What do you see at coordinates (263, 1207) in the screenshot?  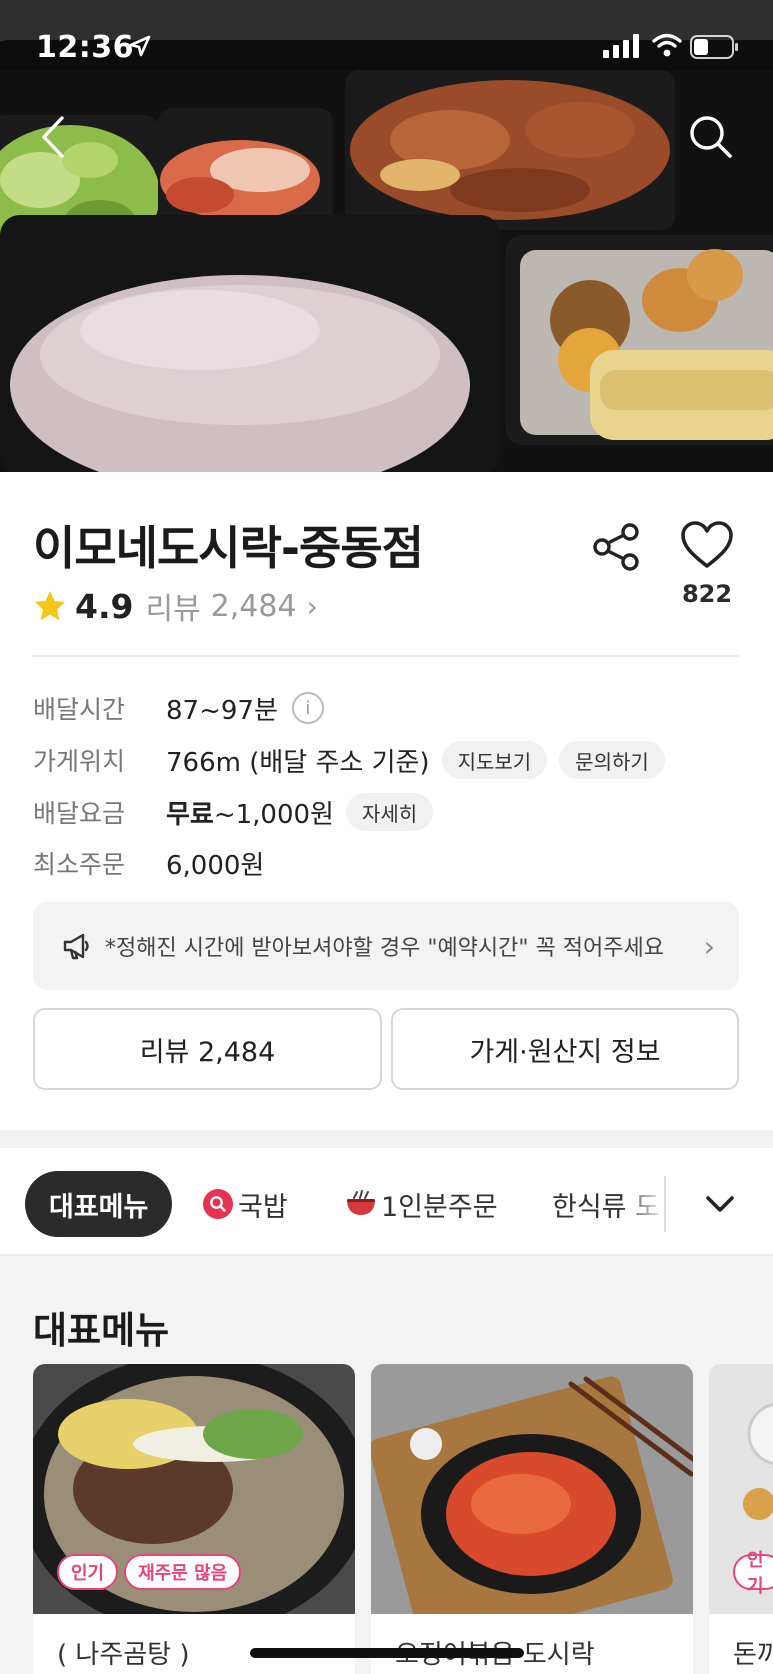 I see `tab-label: 국밥` at bounding box center [263, 1207].